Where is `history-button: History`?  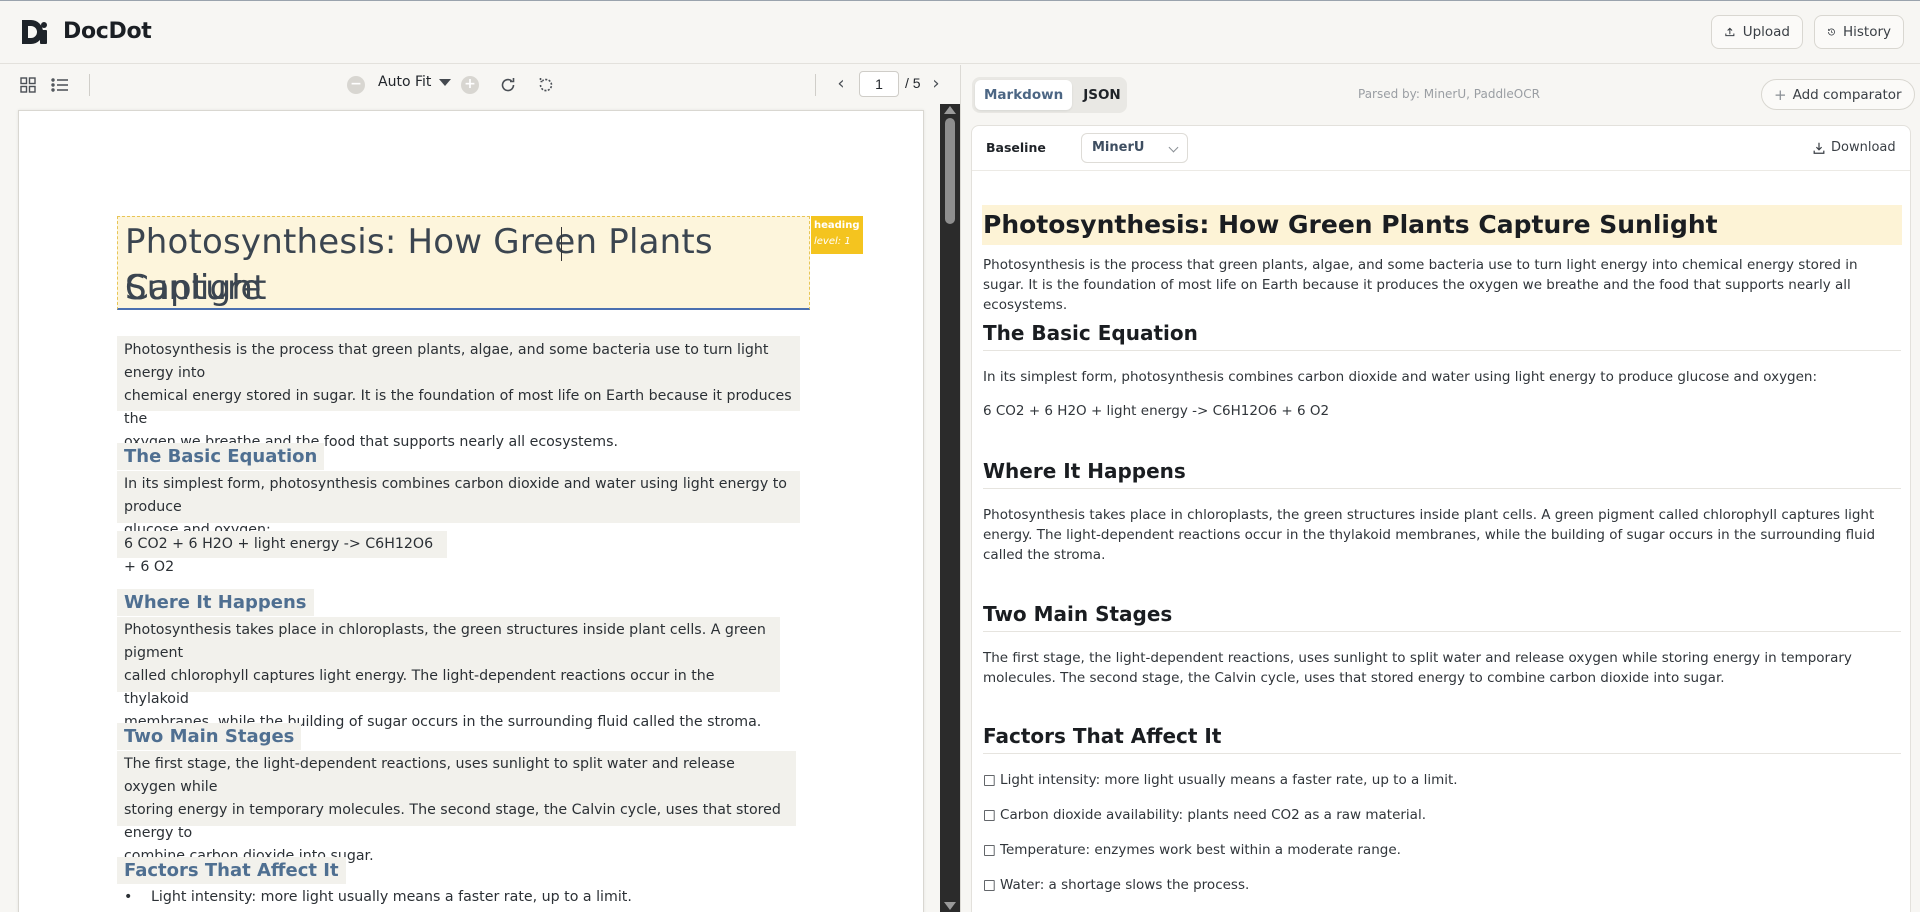
history-button: History is located at coordinates (1859, 32).